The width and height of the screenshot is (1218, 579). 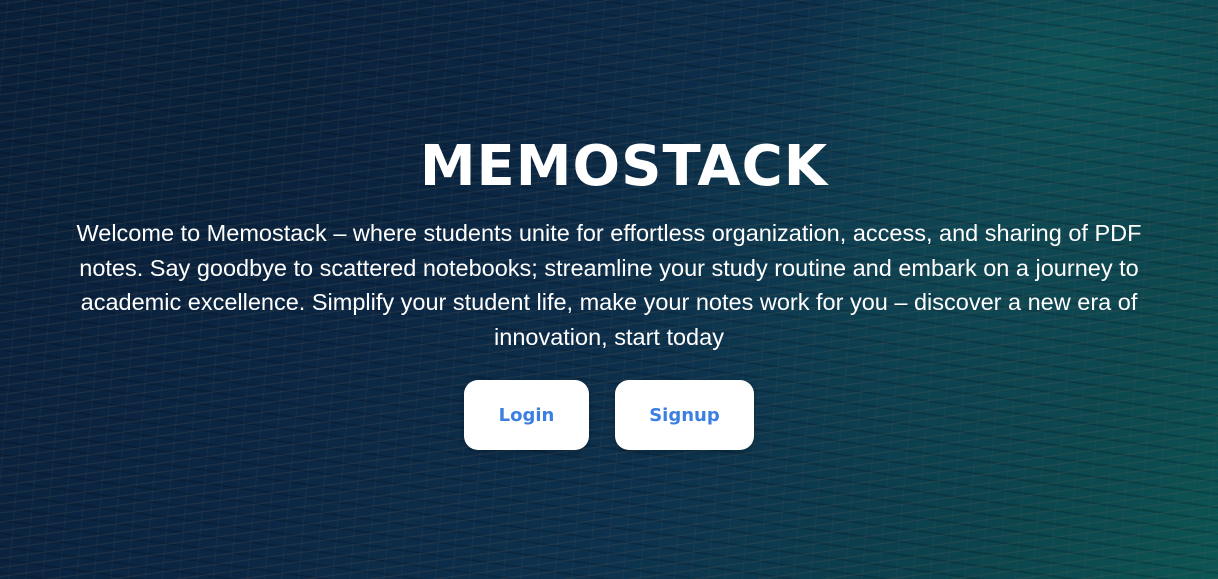 I want to click on brand-title: MEMOSTACK, so click(x=624, y=166).